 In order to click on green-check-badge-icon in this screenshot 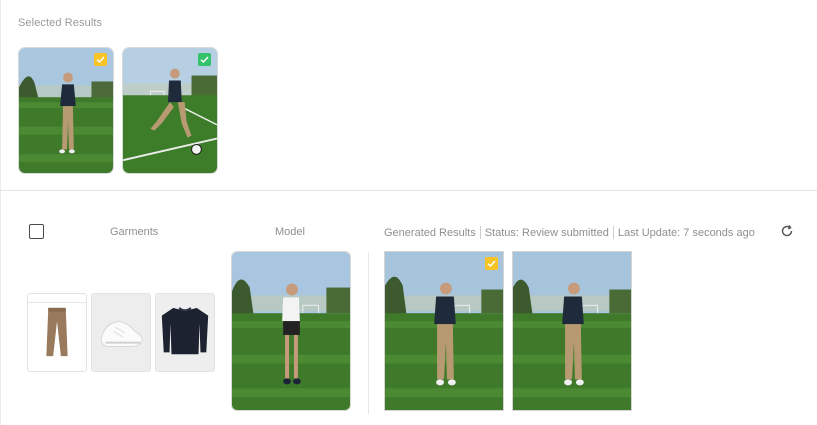, I will do `click(204, 59)`.